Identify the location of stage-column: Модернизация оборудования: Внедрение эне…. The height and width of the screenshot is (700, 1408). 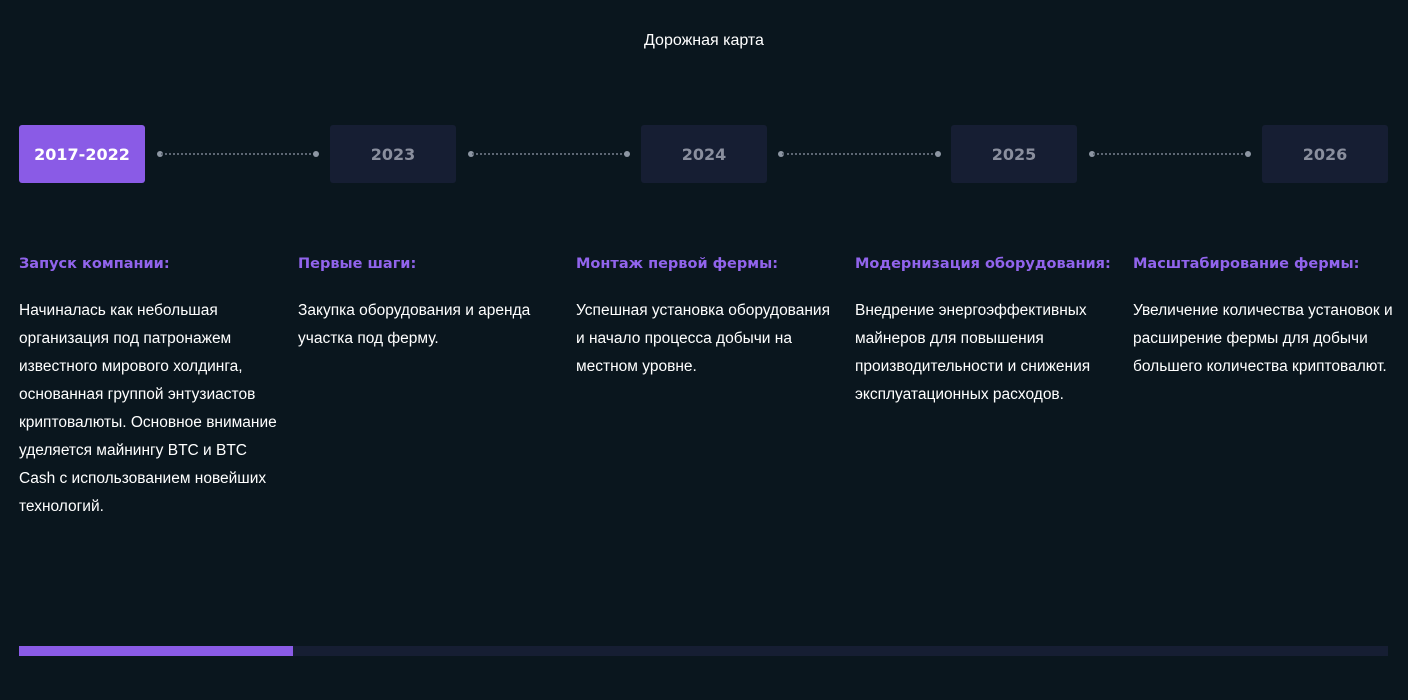
(986, 331).